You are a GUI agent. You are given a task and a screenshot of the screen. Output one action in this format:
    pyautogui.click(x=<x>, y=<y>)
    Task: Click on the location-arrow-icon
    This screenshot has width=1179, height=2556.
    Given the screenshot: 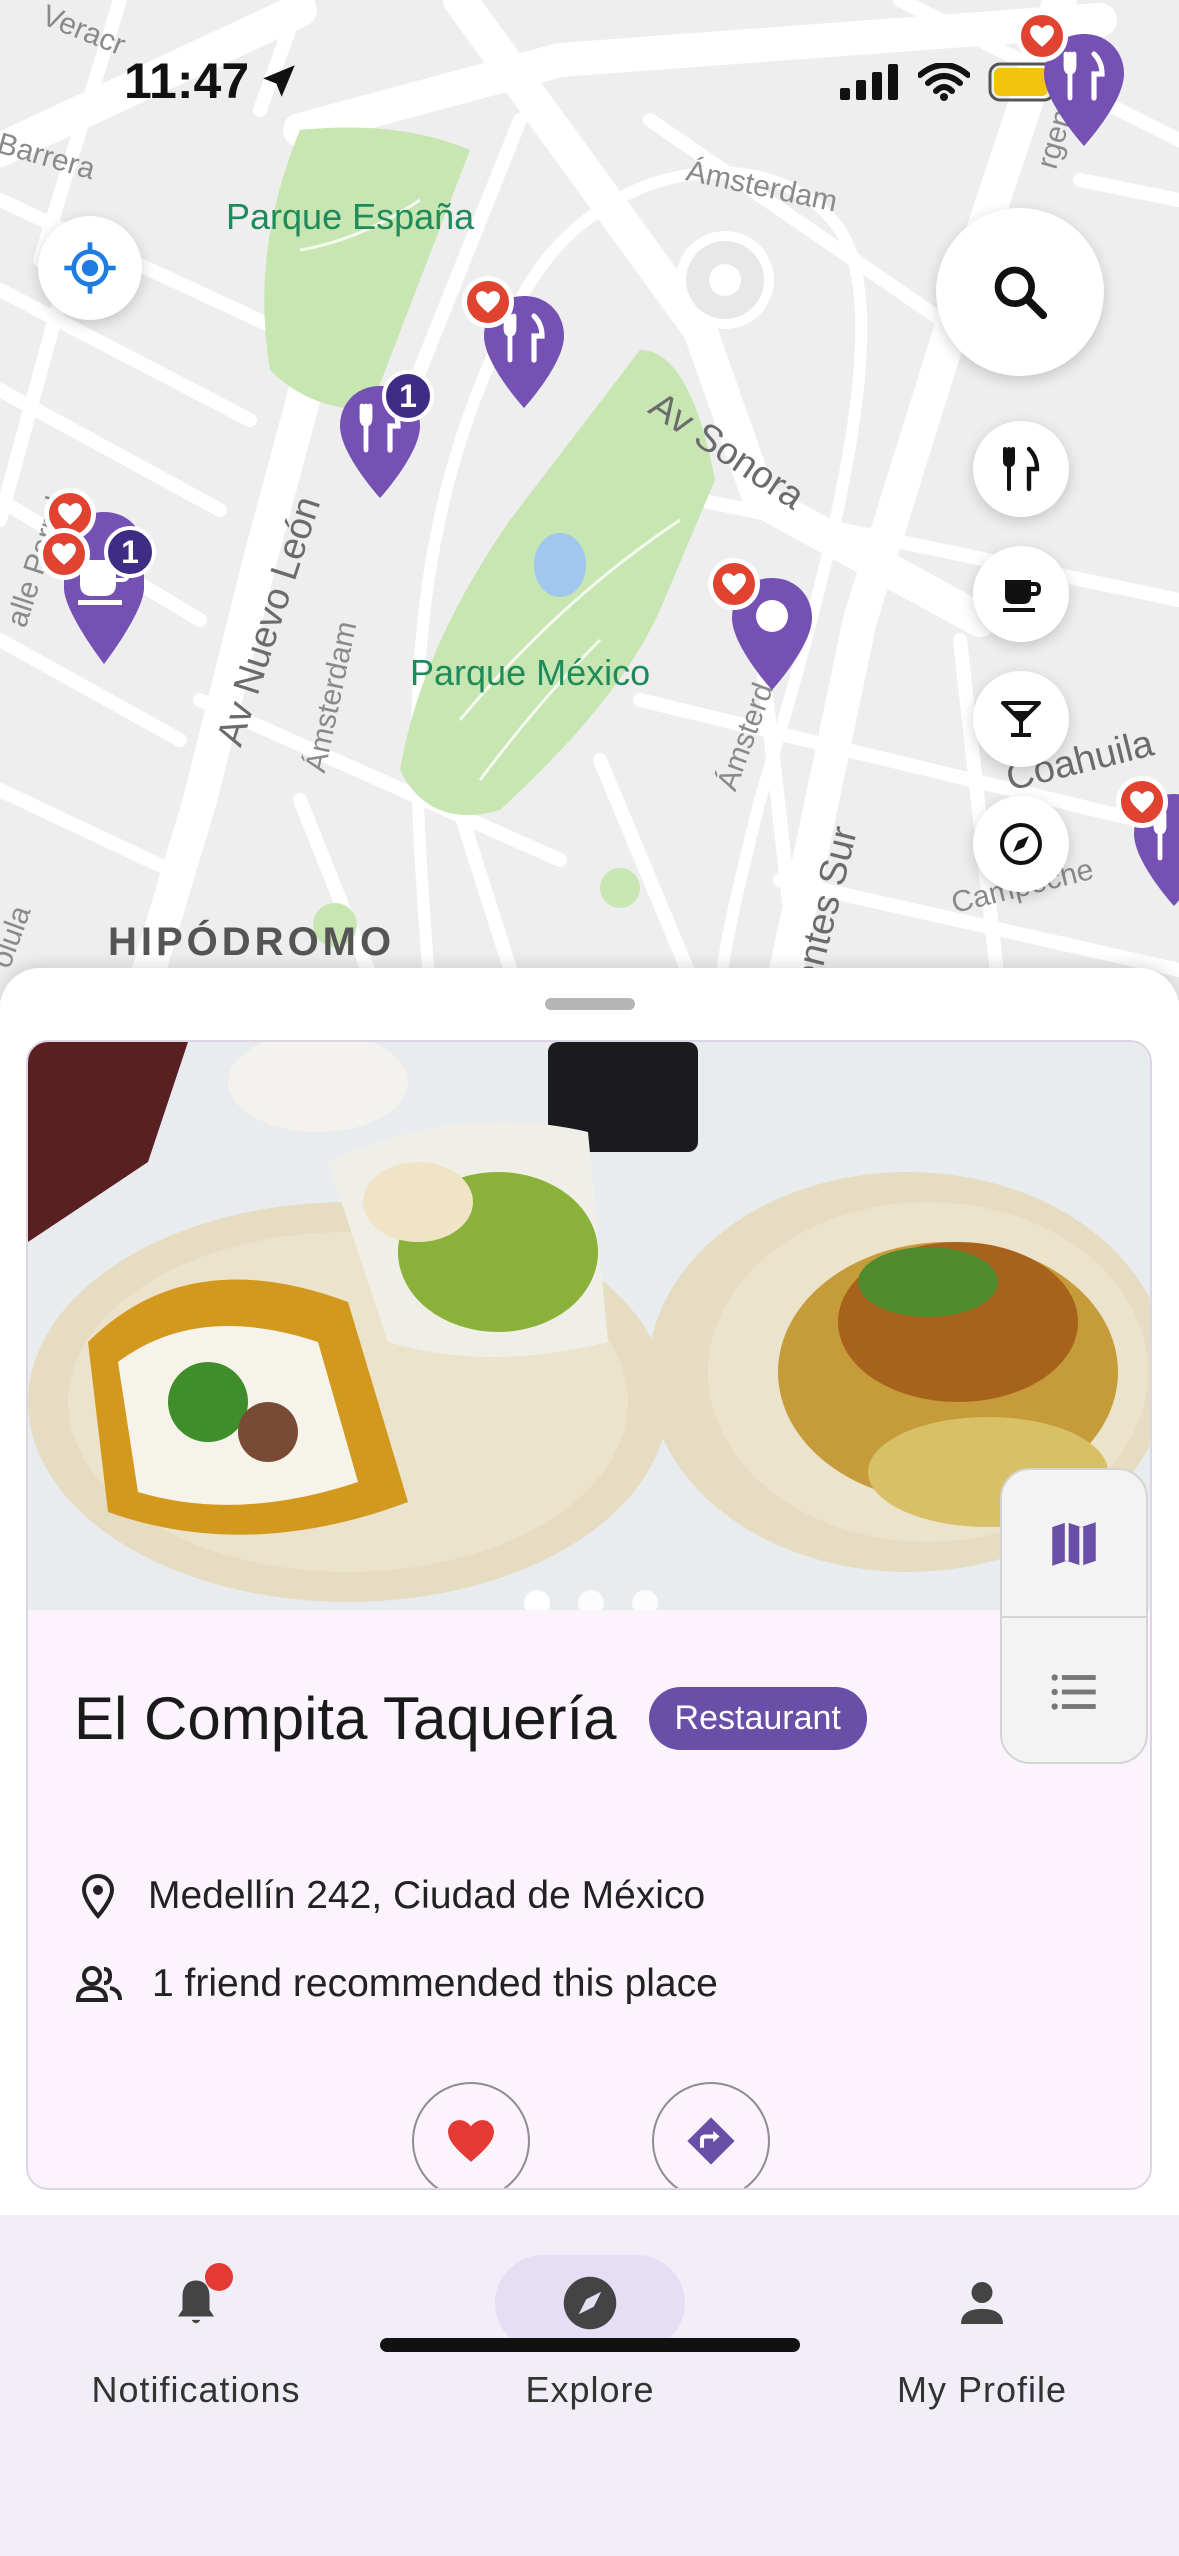 What is the action you would take?
    pyautogui.click(x=279, y=81)
    